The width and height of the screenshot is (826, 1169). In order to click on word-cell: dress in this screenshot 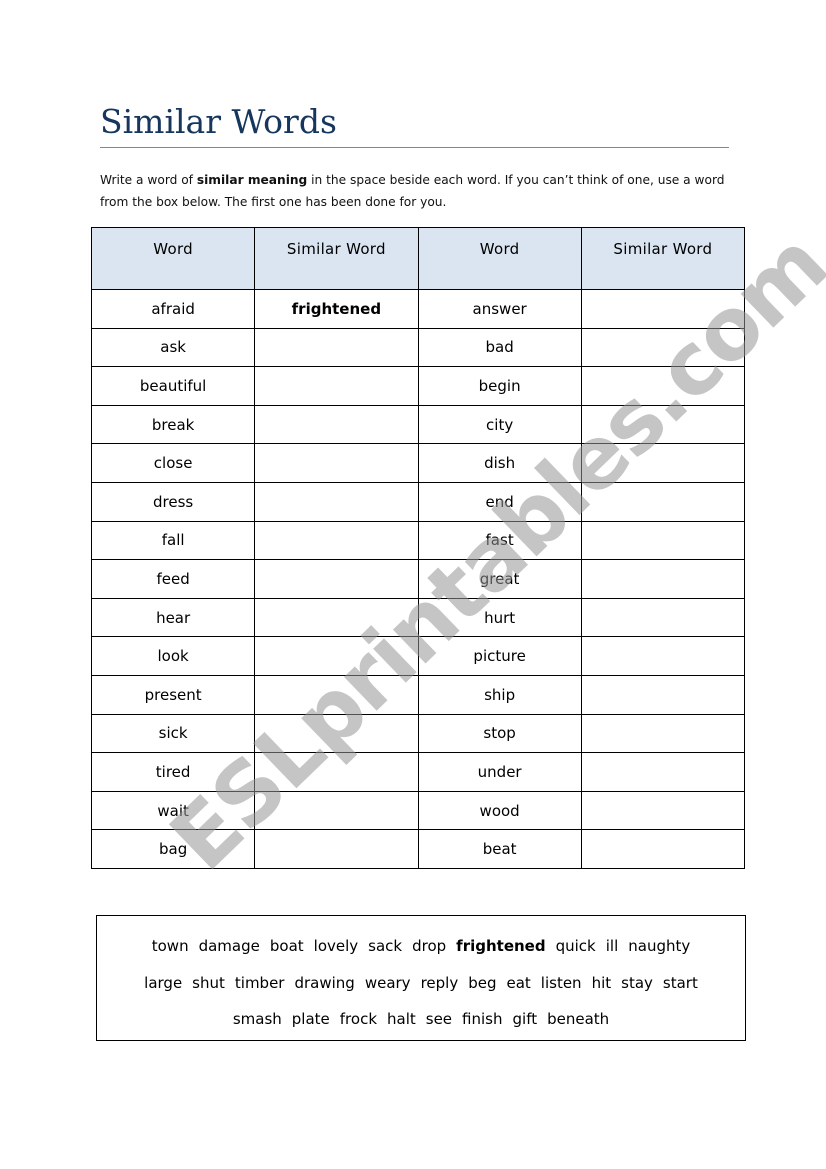, I will do `click(173, 501)`.